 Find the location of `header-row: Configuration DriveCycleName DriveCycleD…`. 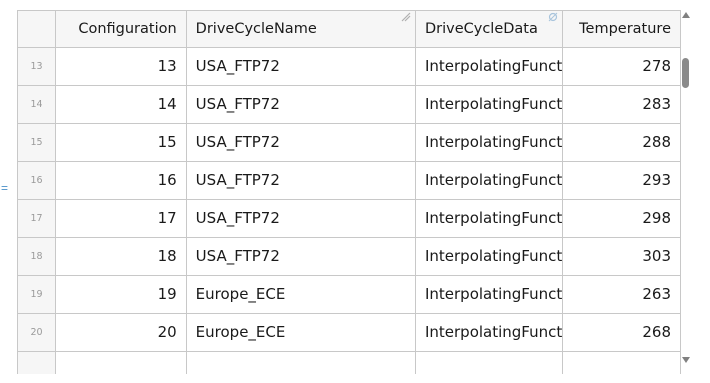

header-row: Configuration DriveCycleName DriveCycleD… is located at coordinates (349, 29).